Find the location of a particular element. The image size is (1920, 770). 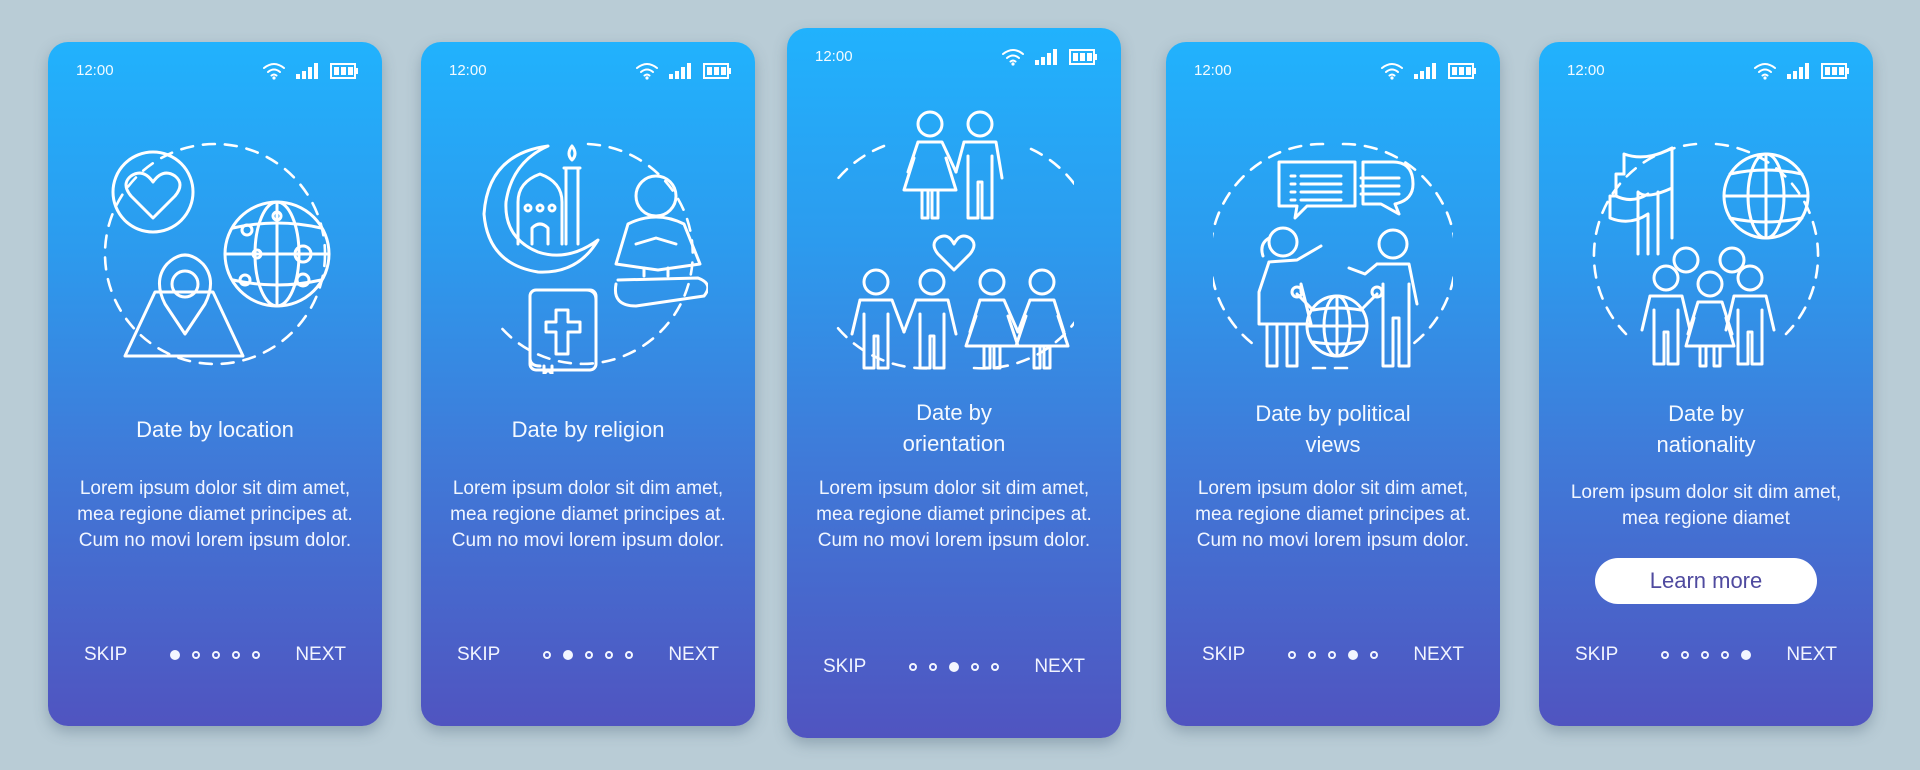

nationality-dating-icon is located at coordinates (1706, 255).